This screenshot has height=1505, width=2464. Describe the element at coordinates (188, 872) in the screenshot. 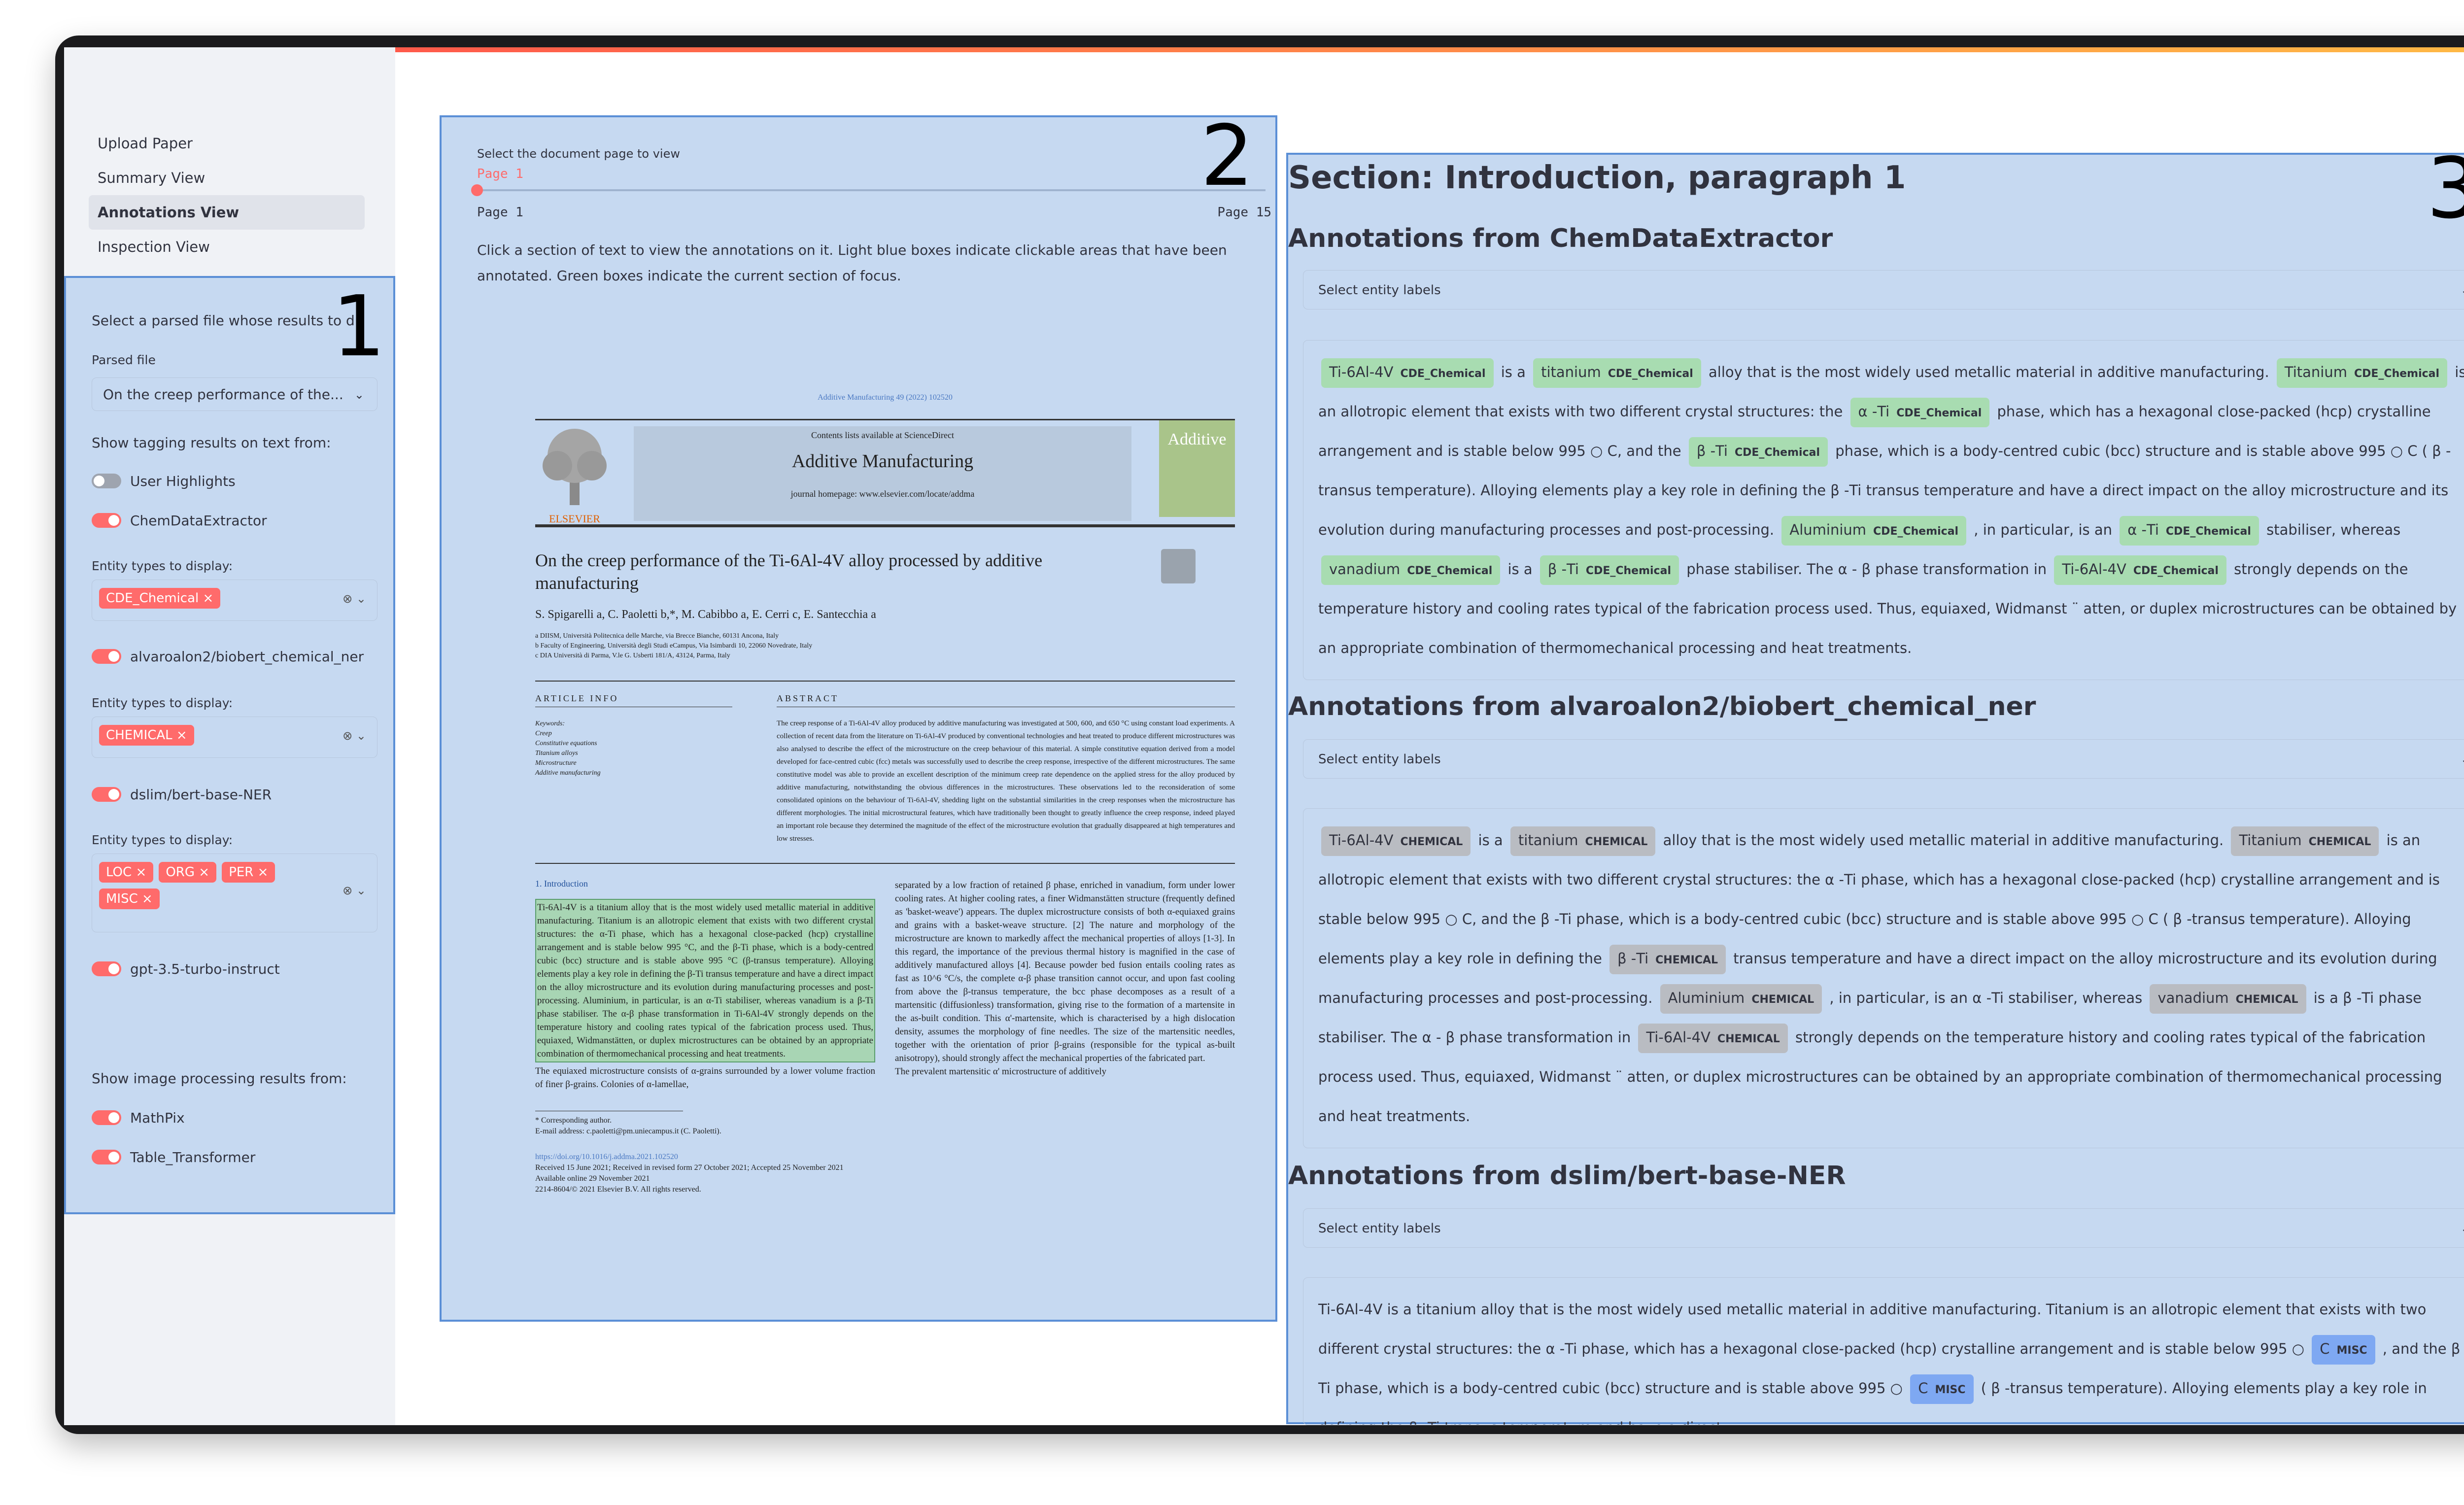

I see `chip-org: ORG ×` at that location.